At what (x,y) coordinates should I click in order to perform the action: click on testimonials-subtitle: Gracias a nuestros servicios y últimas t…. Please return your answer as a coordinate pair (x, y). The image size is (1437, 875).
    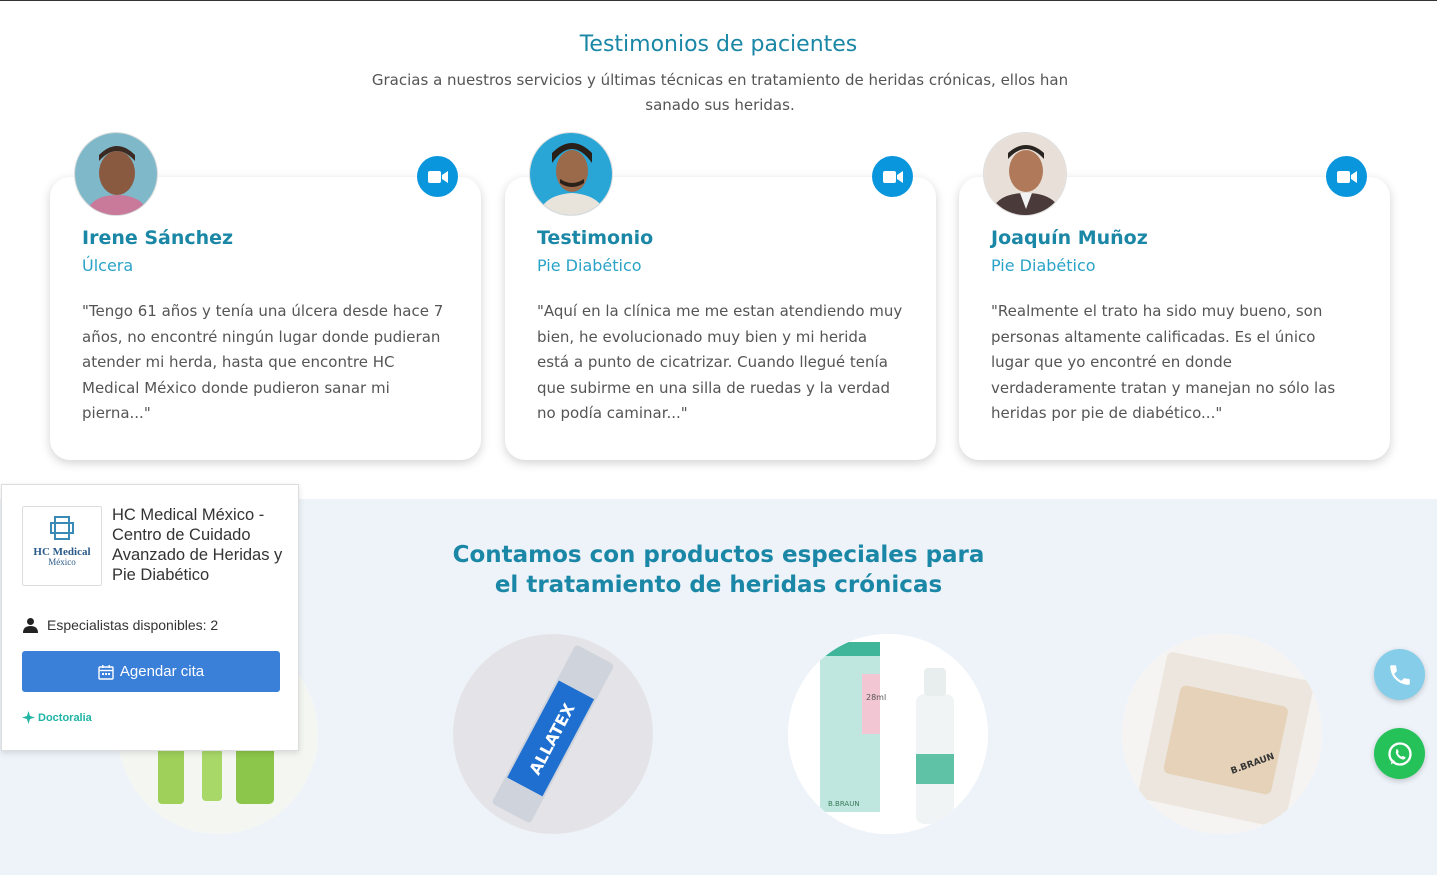
    Looking at the image, I should click on (720, 92).